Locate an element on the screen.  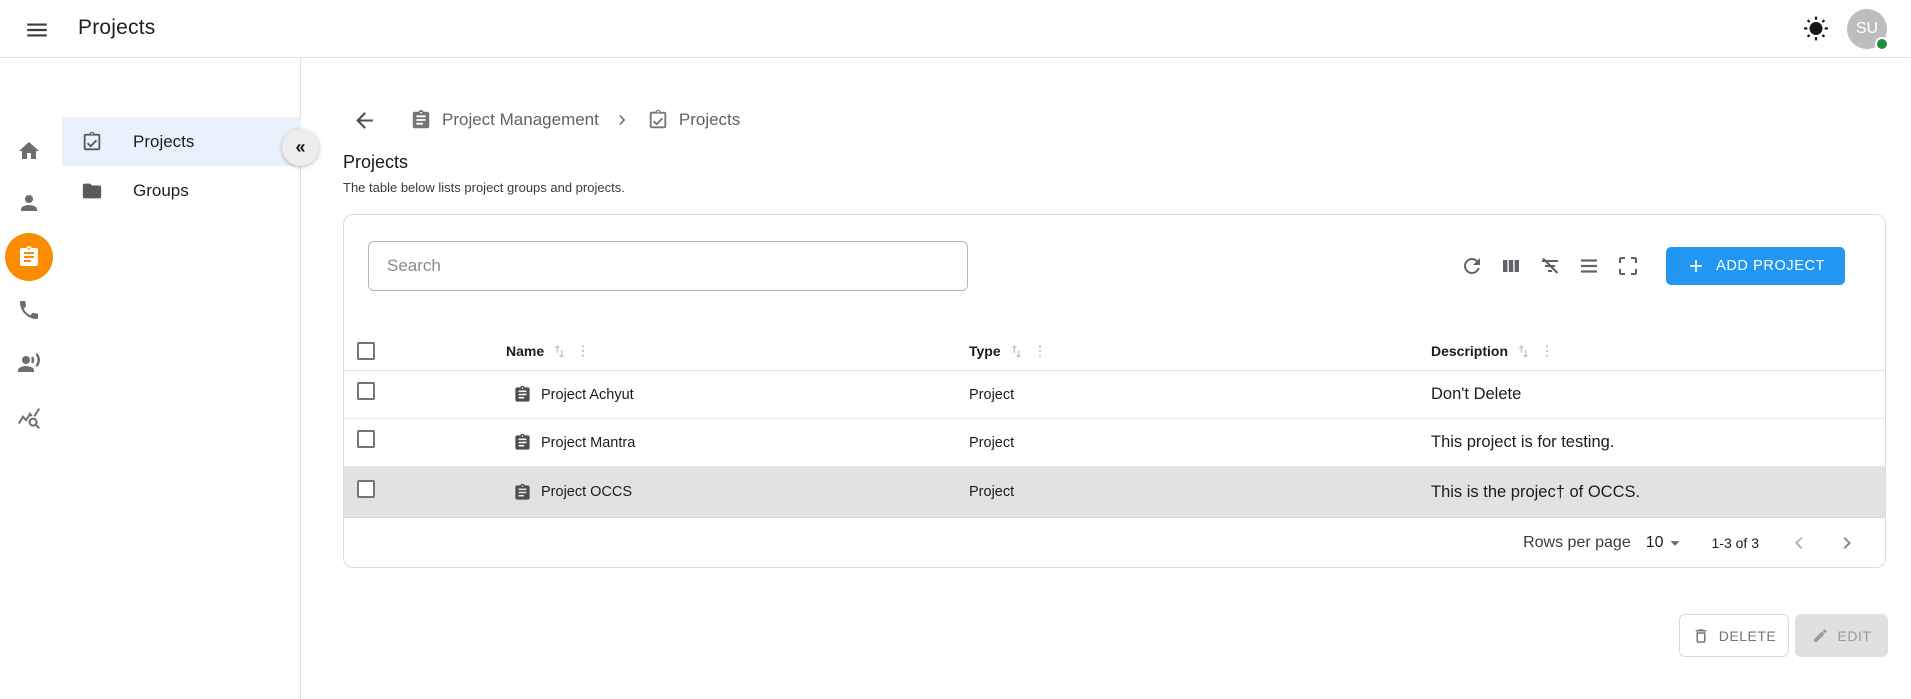
person-icon is located at coordinates (29, 203).